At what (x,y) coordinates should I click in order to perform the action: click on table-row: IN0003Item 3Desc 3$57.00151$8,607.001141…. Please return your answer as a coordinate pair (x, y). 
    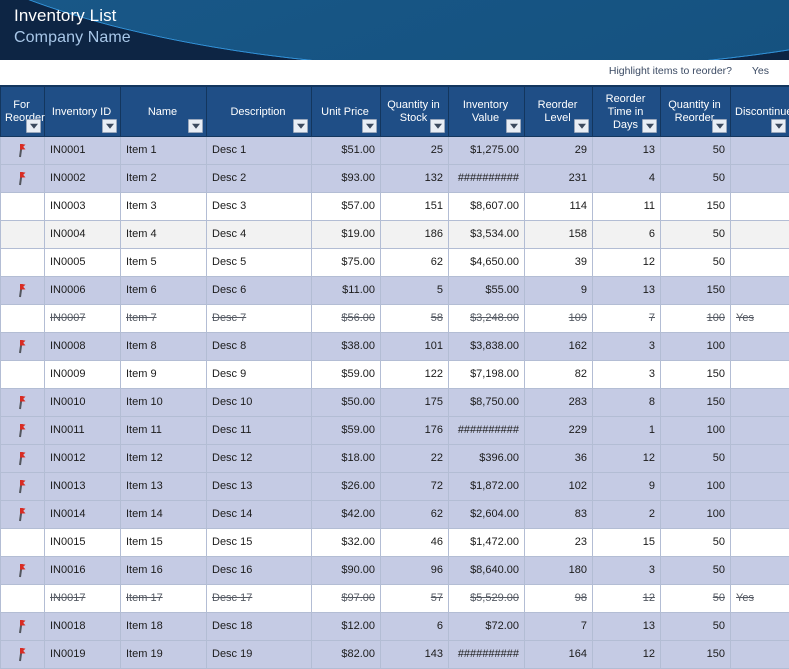
    Looking at the image, I should click on (395, 207).